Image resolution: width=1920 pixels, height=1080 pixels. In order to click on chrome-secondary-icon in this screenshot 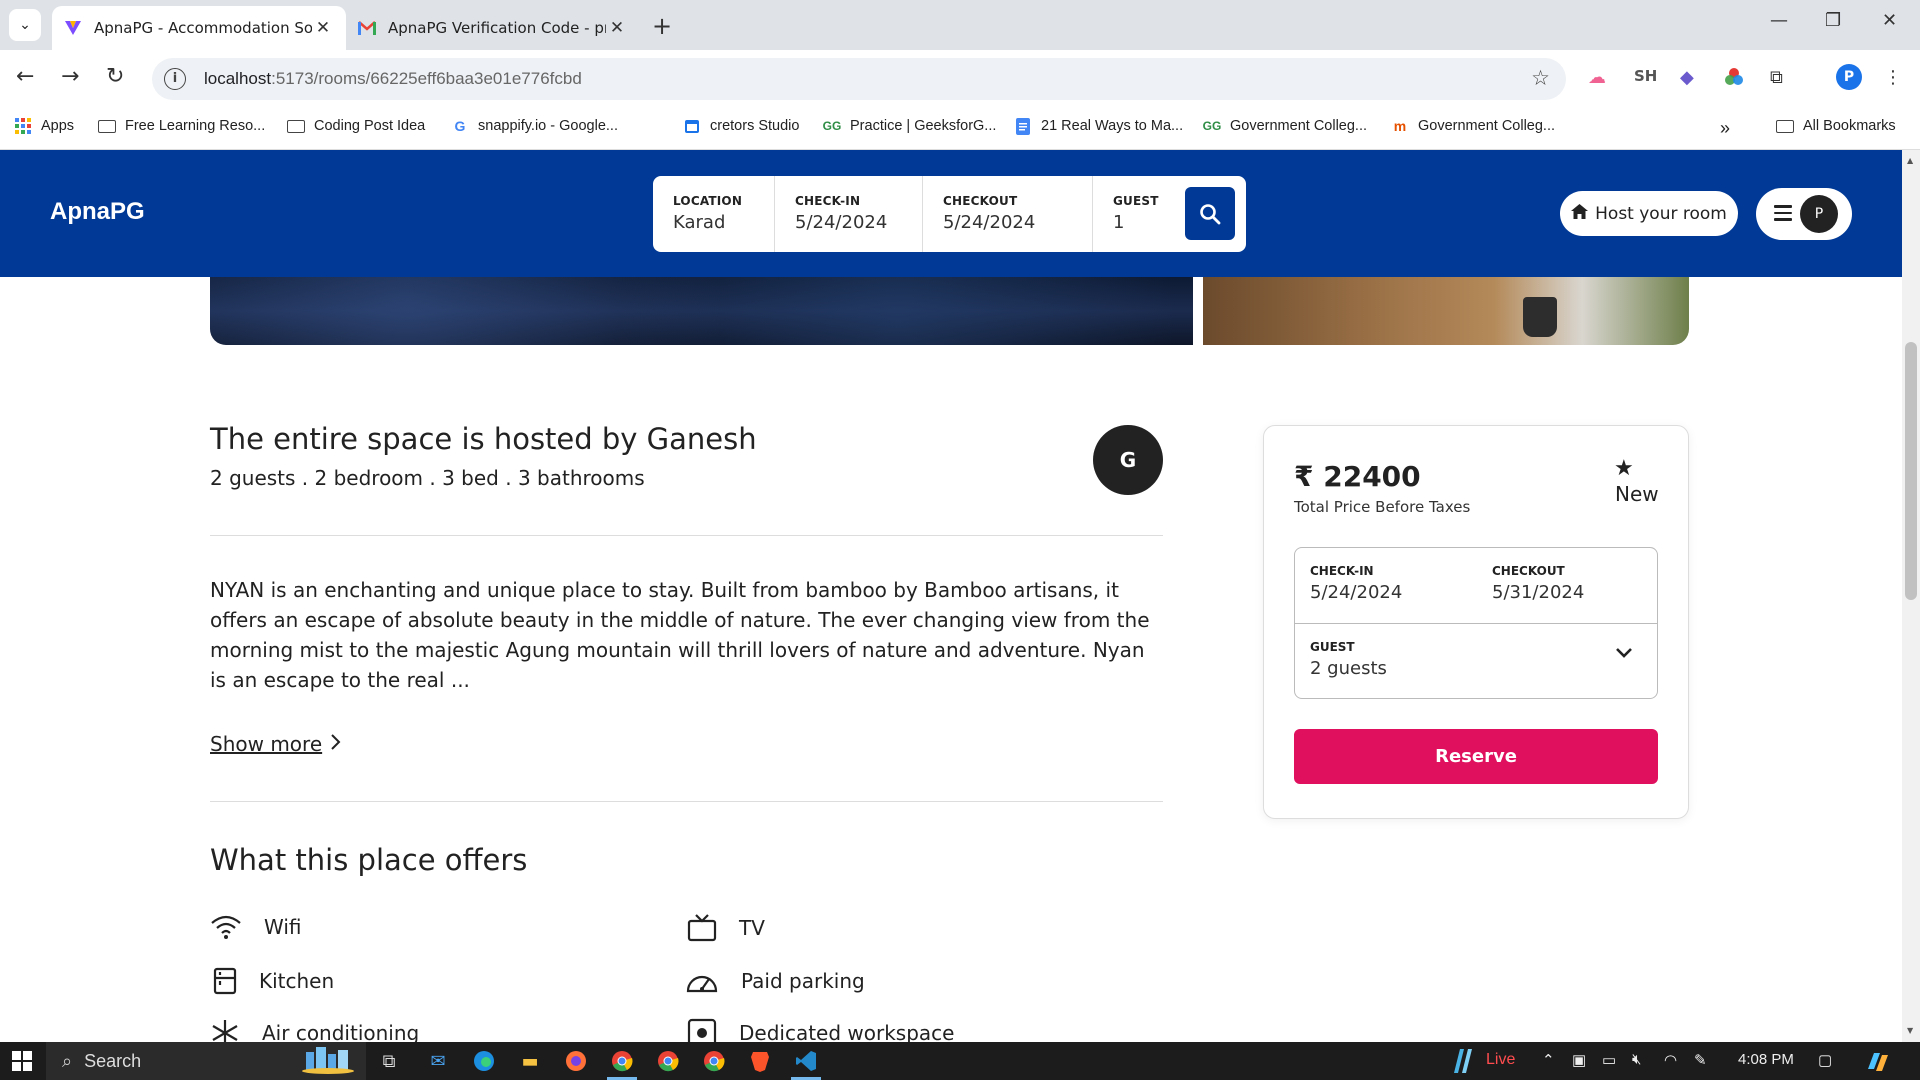, I will do `click(714, 1061)`.